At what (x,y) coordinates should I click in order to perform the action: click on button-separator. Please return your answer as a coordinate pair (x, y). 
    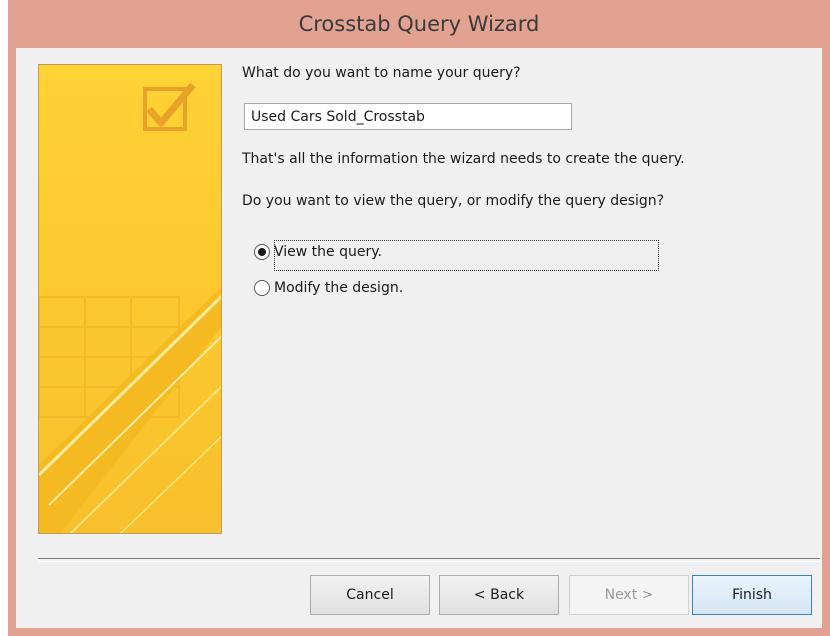
    Looking at the image, I should click on (429, 560).